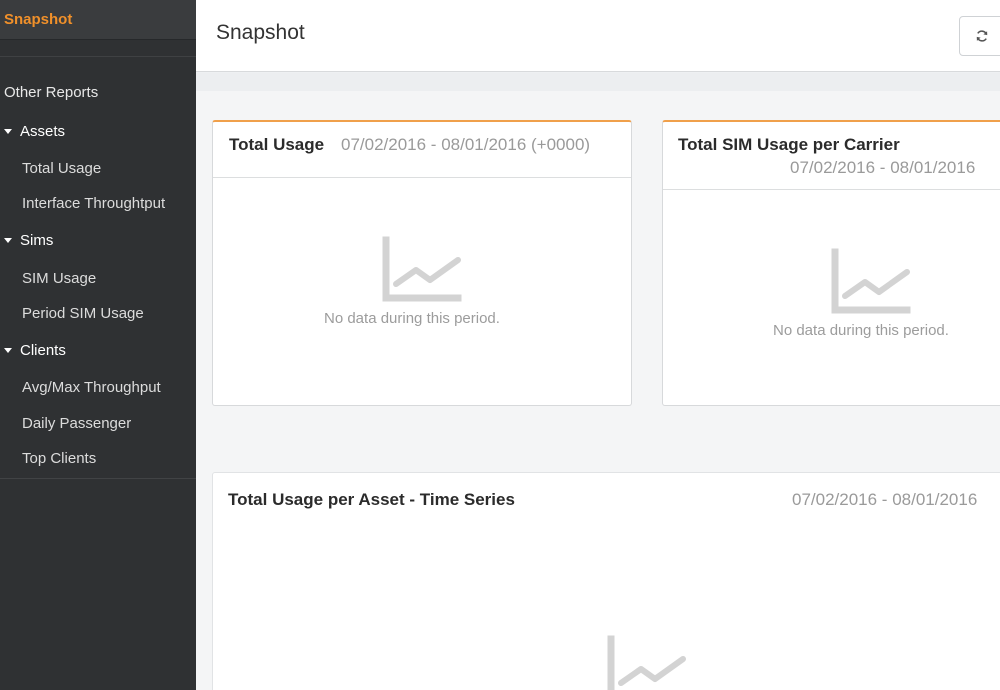 The image size is (1000, 690). What do you see at coordinates (76, 423) in the screenshot?
I see `sidebar-item-daily-passenger: Daily Passenger` at bounding box center [76, 423].